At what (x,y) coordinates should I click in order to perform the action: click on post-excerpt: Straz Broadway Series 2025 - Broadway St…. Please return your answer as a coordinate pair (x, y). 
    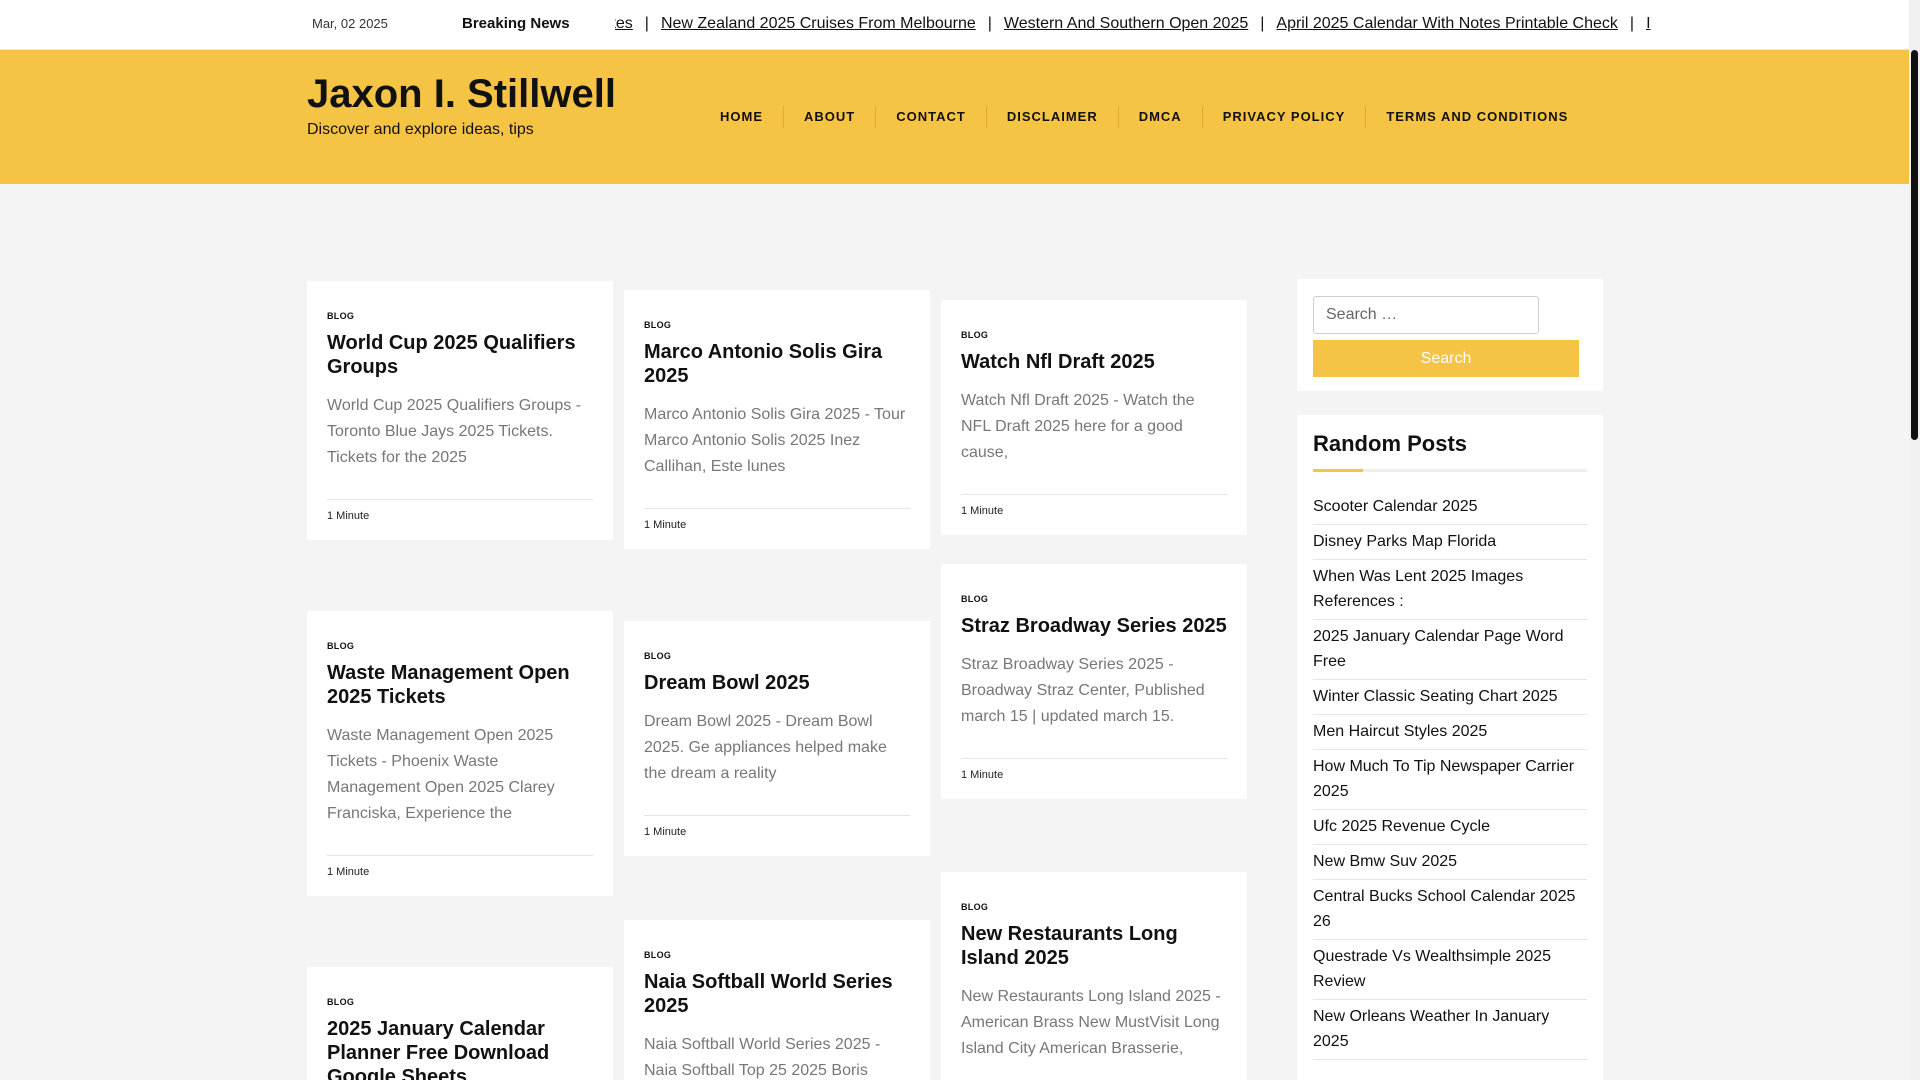
    Looking at the image, I should click on (1083, 690).